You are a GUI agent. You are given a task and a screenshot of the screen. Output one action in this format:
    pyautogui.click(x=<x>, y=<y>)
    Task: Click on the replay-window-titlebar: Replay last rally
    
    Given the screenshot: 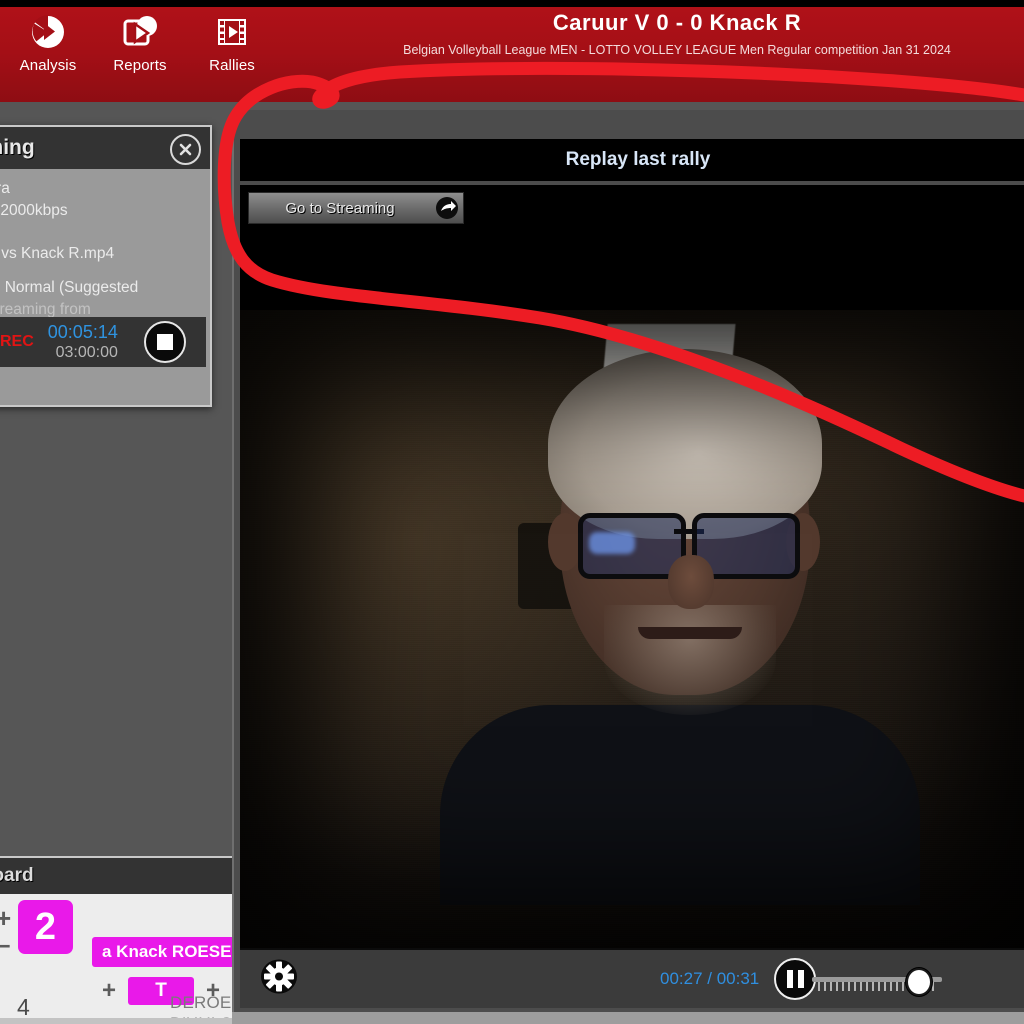 What is the action you would take?
    pyautogui.click(x=632, y=160)
    